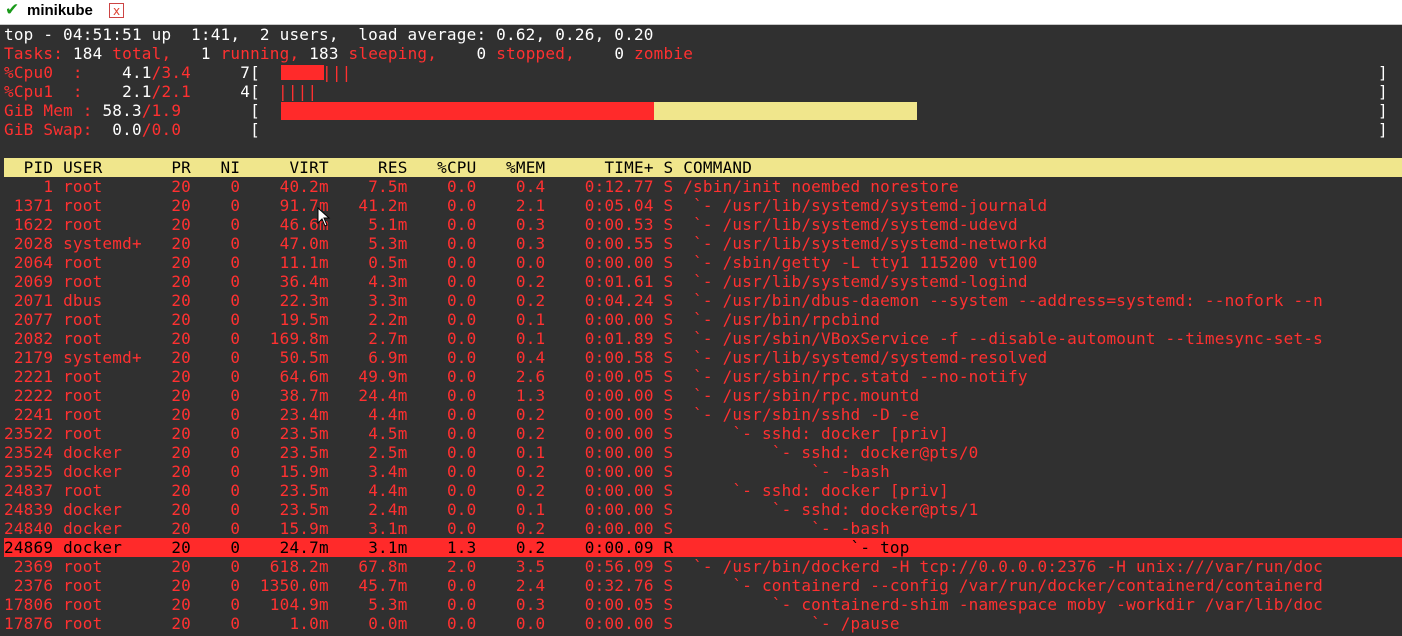 Image resolution: width=1402 pixels, height=636 pixels. Describe the element at coordinates (516, 262) in the screenshot. I see `cell-mem: 0.0` at that location.